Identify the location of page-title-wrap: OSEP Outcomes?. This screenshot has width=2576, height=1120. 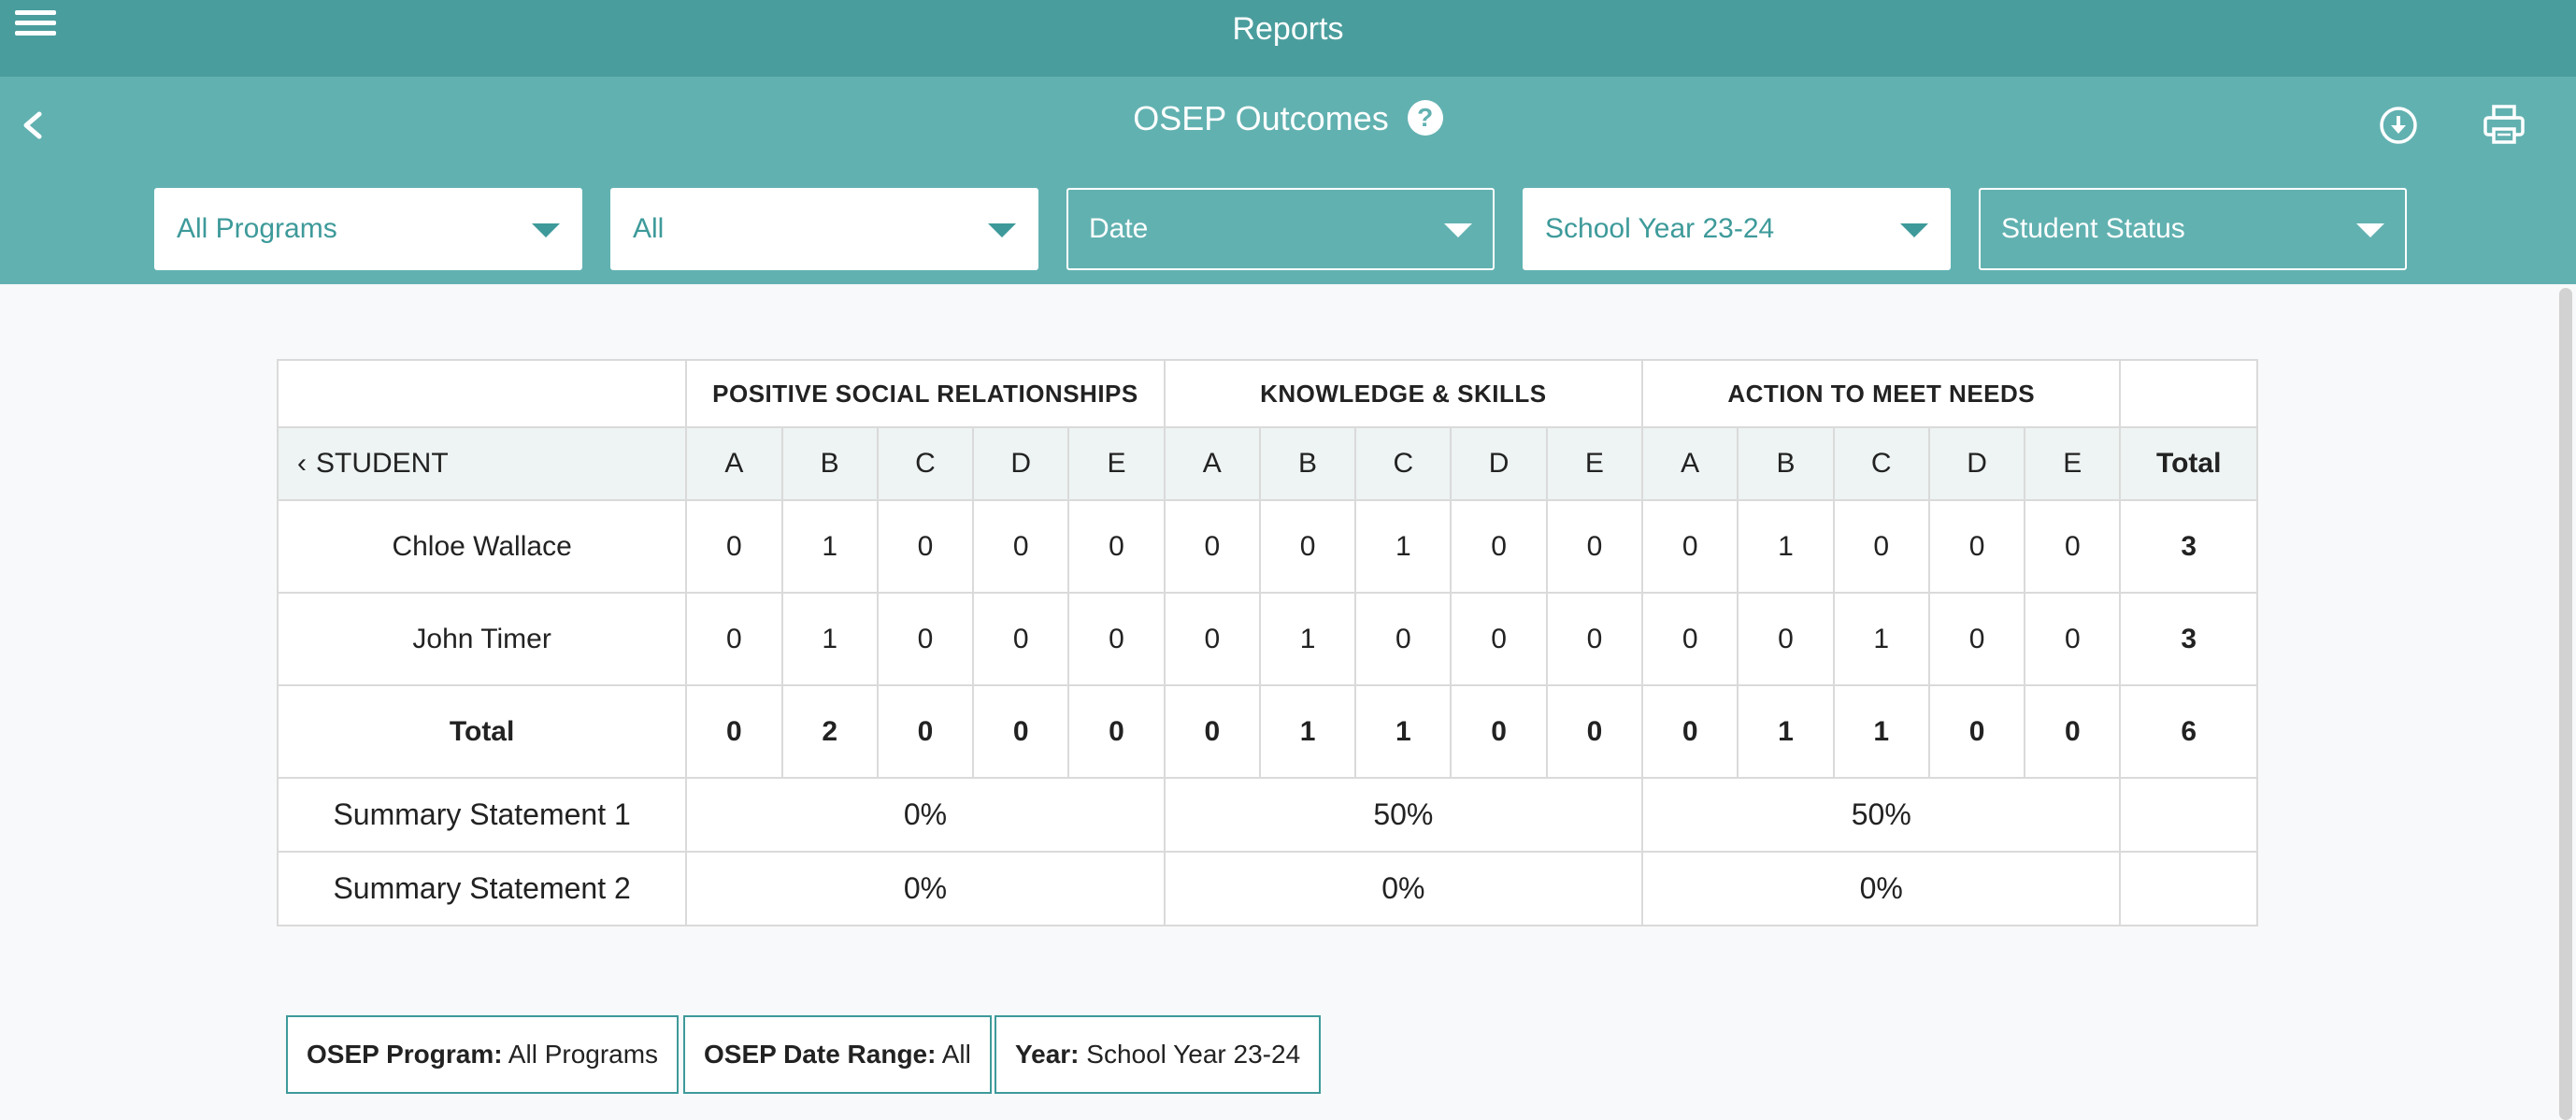
(1288, 119).